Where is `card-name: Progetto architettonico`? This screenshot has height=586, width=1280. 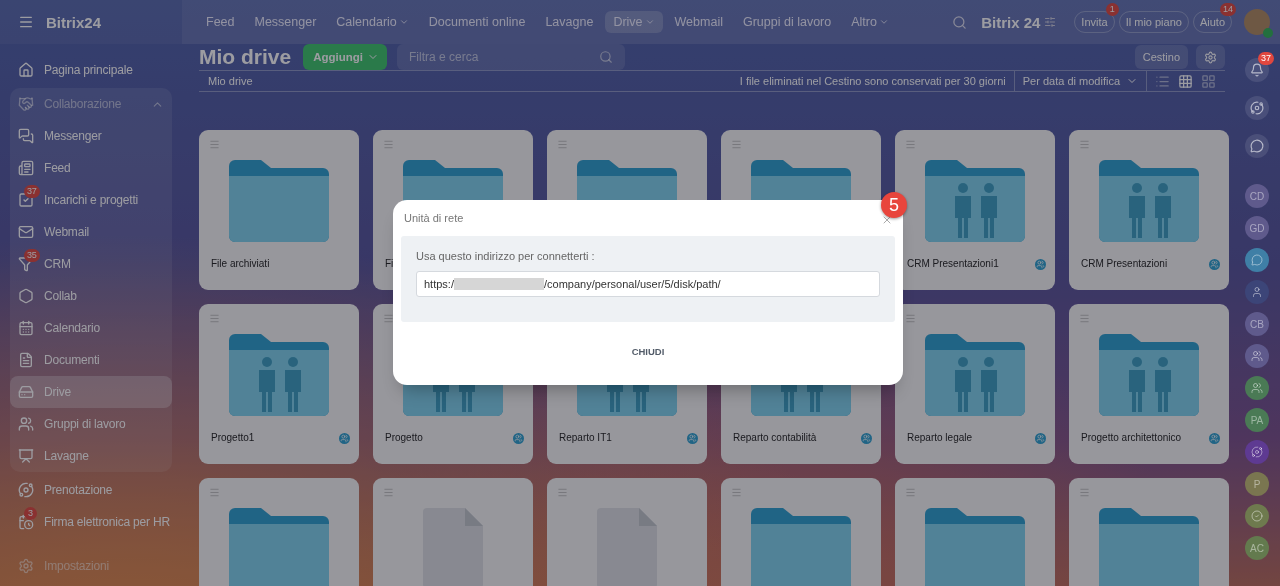
card-name: Progetto architettonico is located at coordinates (1131, 437).